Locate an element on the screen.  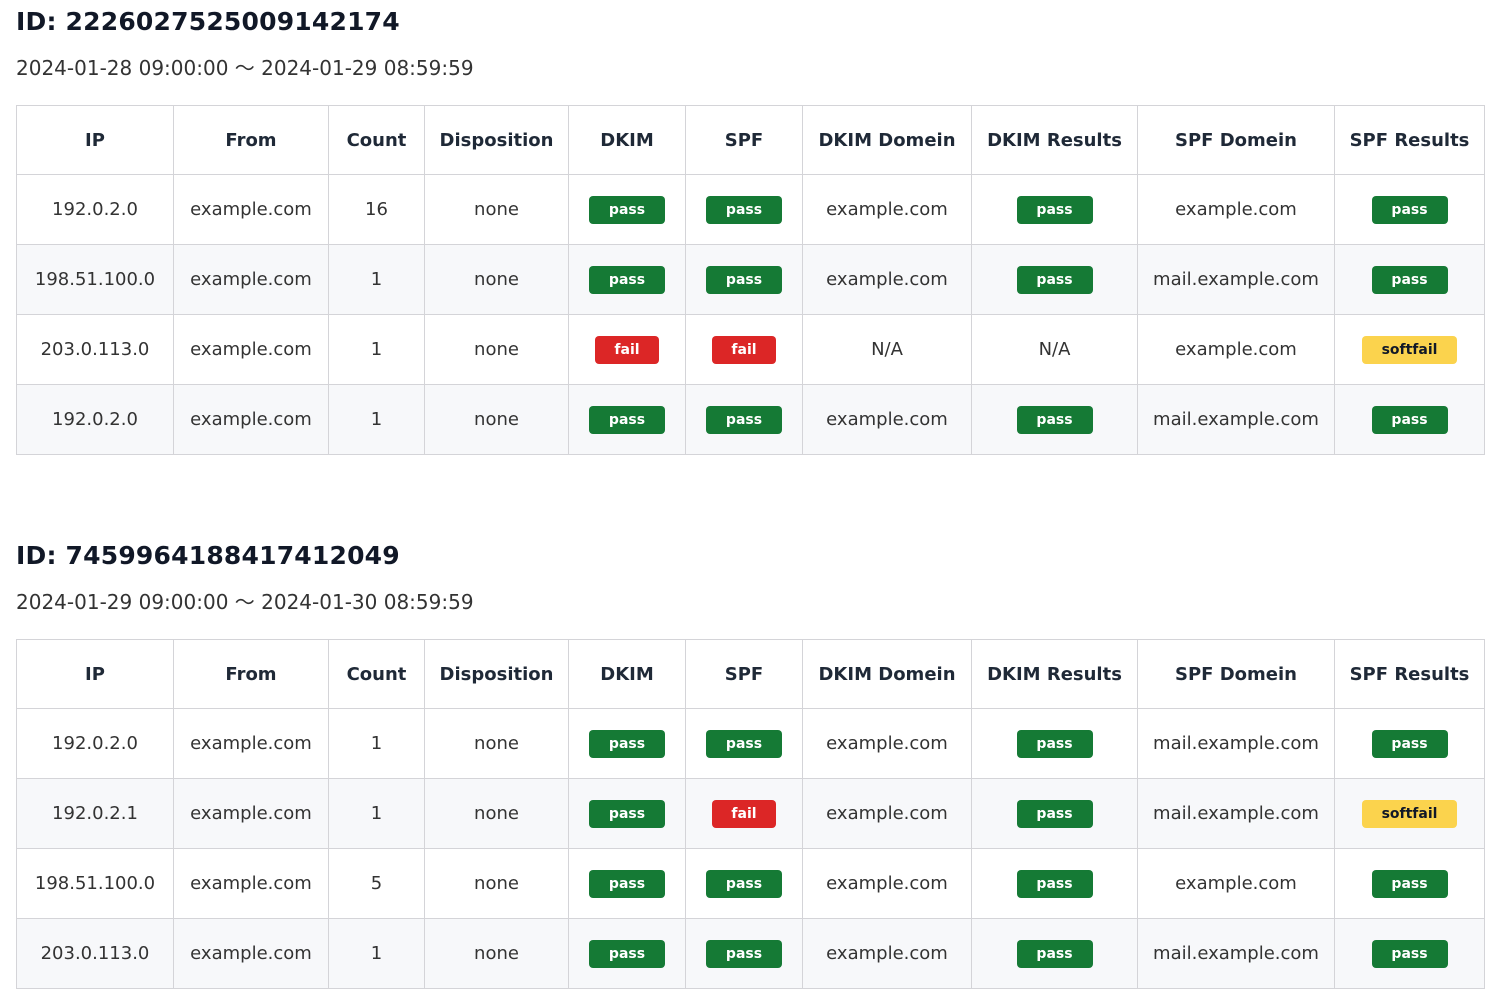
dkim-results-cell: N/A is located at coordinates (1054, 349).